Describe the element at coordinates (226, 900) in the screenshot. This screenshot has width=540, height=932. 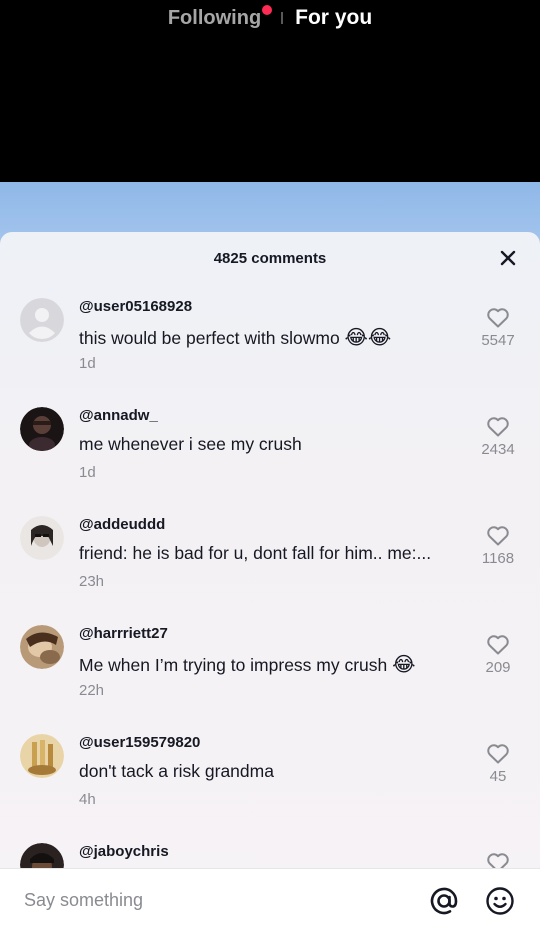
I see `comment-input` at that location.